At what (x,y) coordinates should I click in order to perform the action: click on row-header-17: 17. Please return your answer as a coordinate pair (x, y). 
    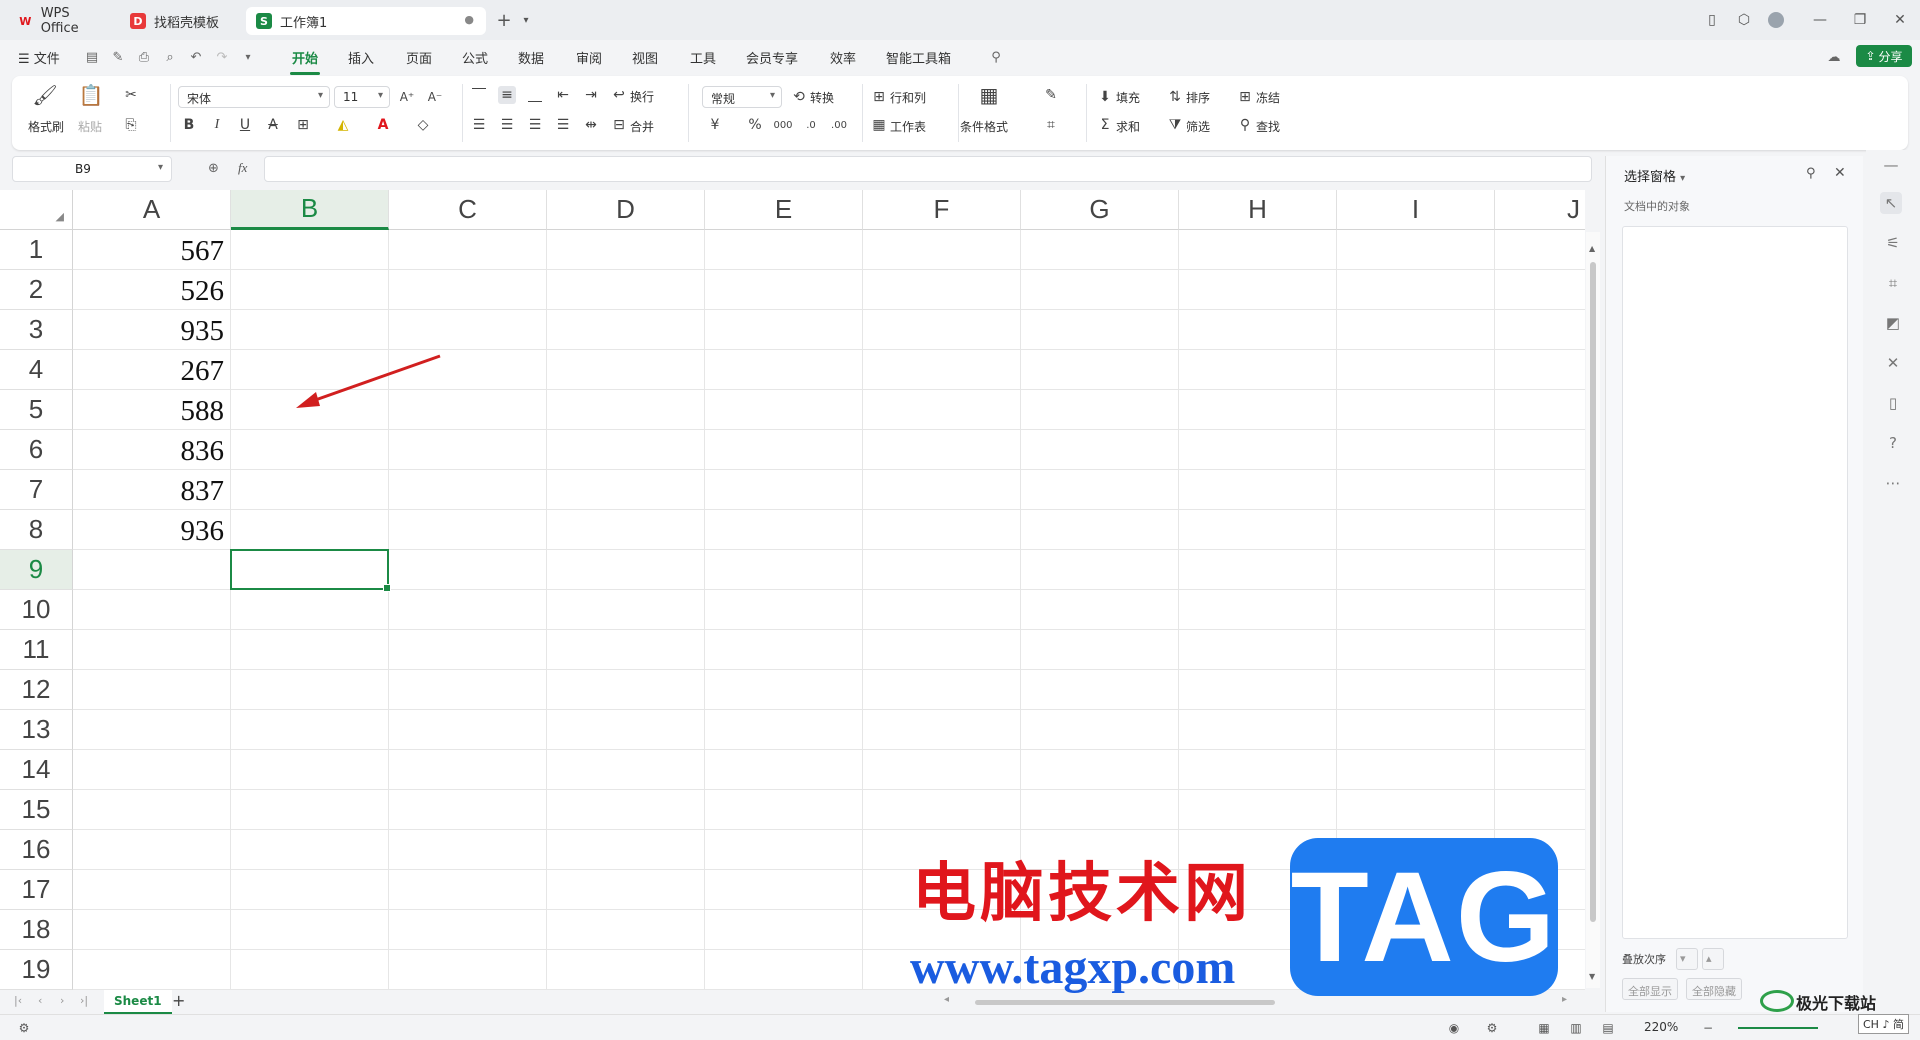
    Looking at the image, I should click on (36, 890).